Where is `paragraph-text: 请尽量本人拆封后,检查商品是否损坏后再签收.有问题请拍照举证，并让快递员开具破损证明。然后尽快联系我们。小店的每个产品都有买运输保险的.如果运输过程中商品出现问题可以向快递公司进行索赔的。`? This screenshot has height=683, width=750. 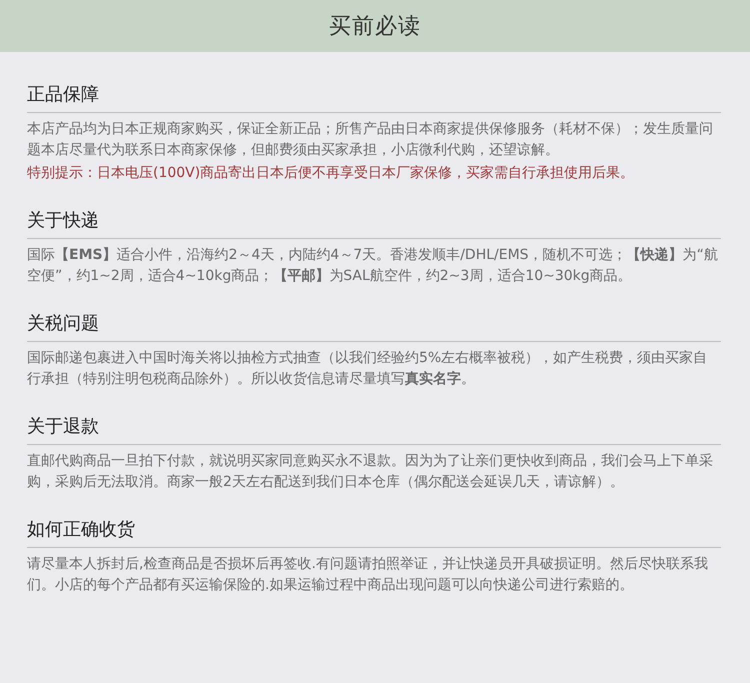
paragraph-text: 请尽量本人拆封后,检查商品是否损坏后再签收.有问题请拍照举证，并让快递员开具破损证明。然后尽快联系我们。小店的每个产品都有买运输保险的.如果运输过程中商品出现问题可以向快递公司进行索赔的。 is located at coordinates (368, 575).